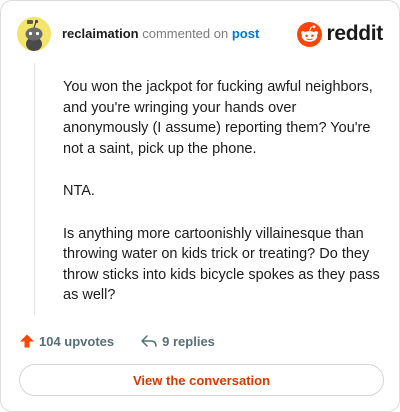 Image resolution: width=400 pixels, height=412 pixels. I want to click on reddit-logo-icon, so click(310, 34).